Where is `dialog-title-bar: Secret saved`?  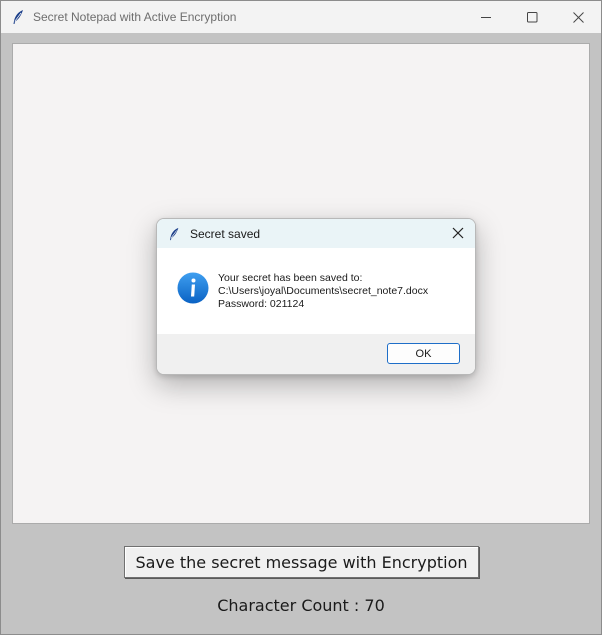
dialog-title-bar: Secret saved is located at coordinates (316, 233).